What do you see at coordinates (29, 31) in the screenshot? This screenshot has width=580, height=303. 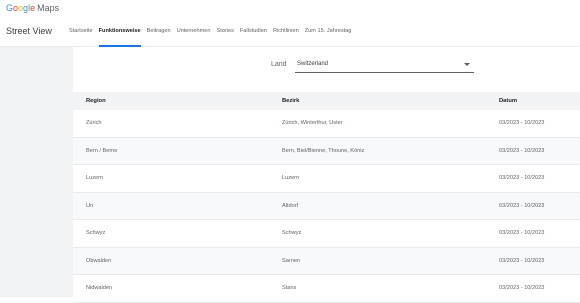 I see `section-title: Street View` at bounding box center [29, 31].